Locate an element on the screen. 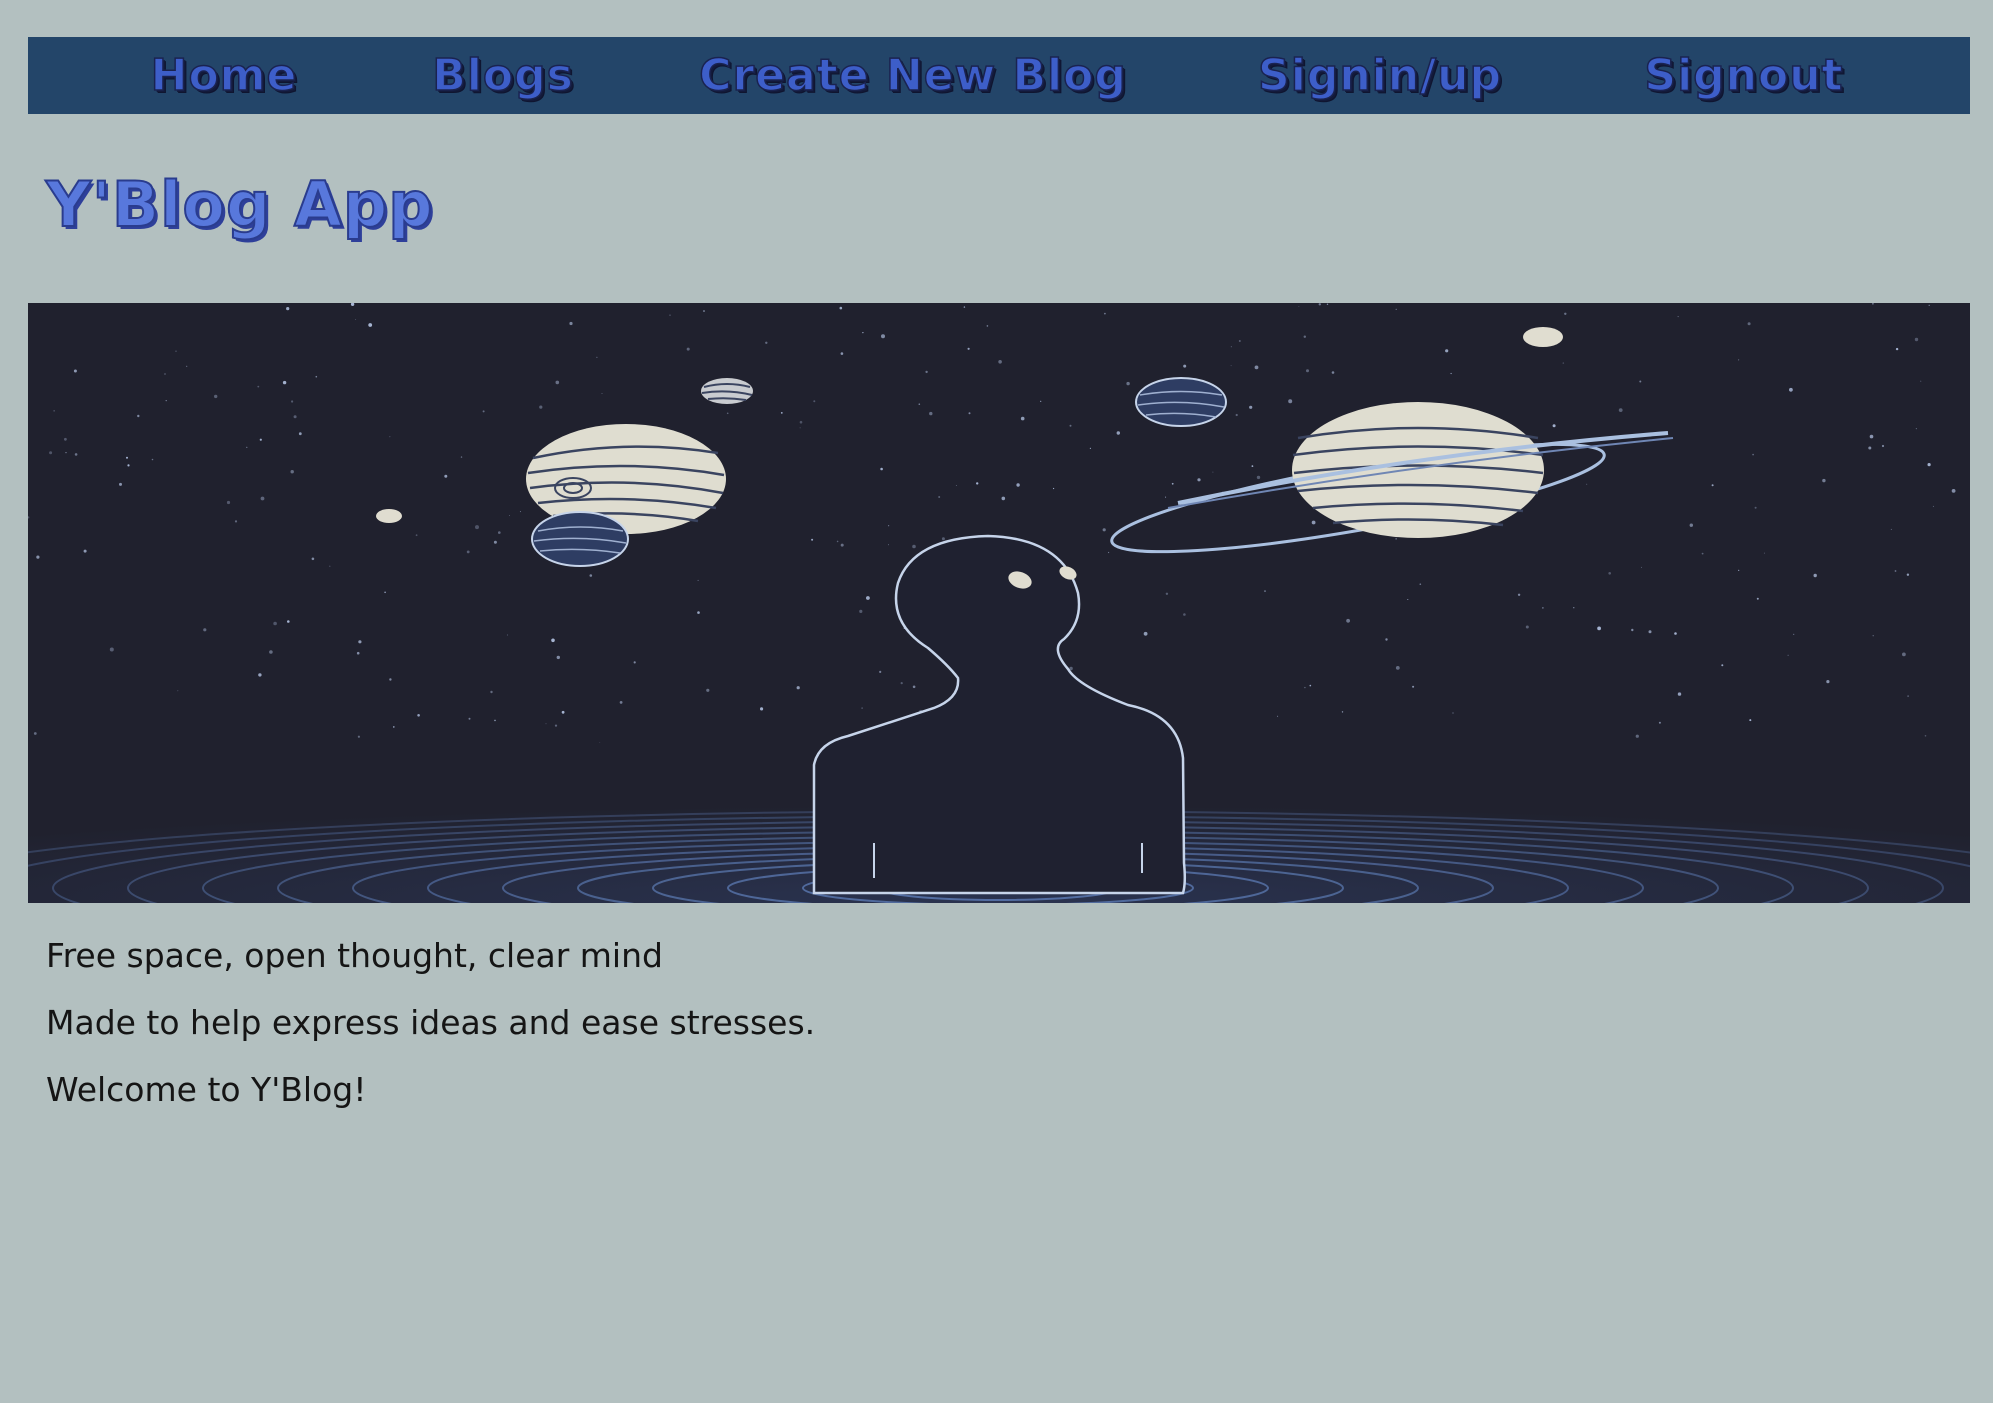 Image resolution: width=1993 pixels, height=1403 pixels. small-moon-left is located at coordinates (389, 516).